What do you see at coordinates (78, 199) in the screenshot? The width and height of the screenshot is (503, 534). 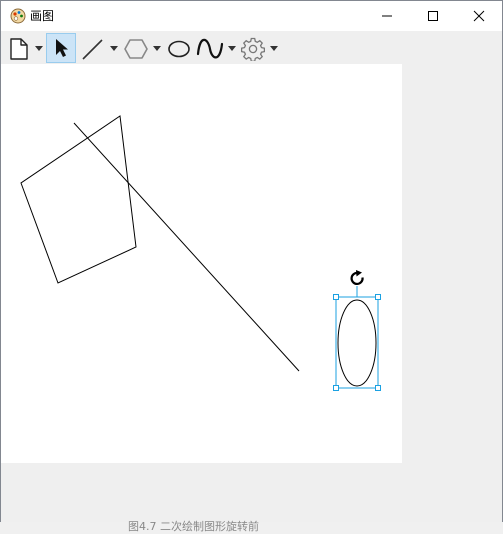 I see `drawn-pentagon` at bounding box center [78, 199].